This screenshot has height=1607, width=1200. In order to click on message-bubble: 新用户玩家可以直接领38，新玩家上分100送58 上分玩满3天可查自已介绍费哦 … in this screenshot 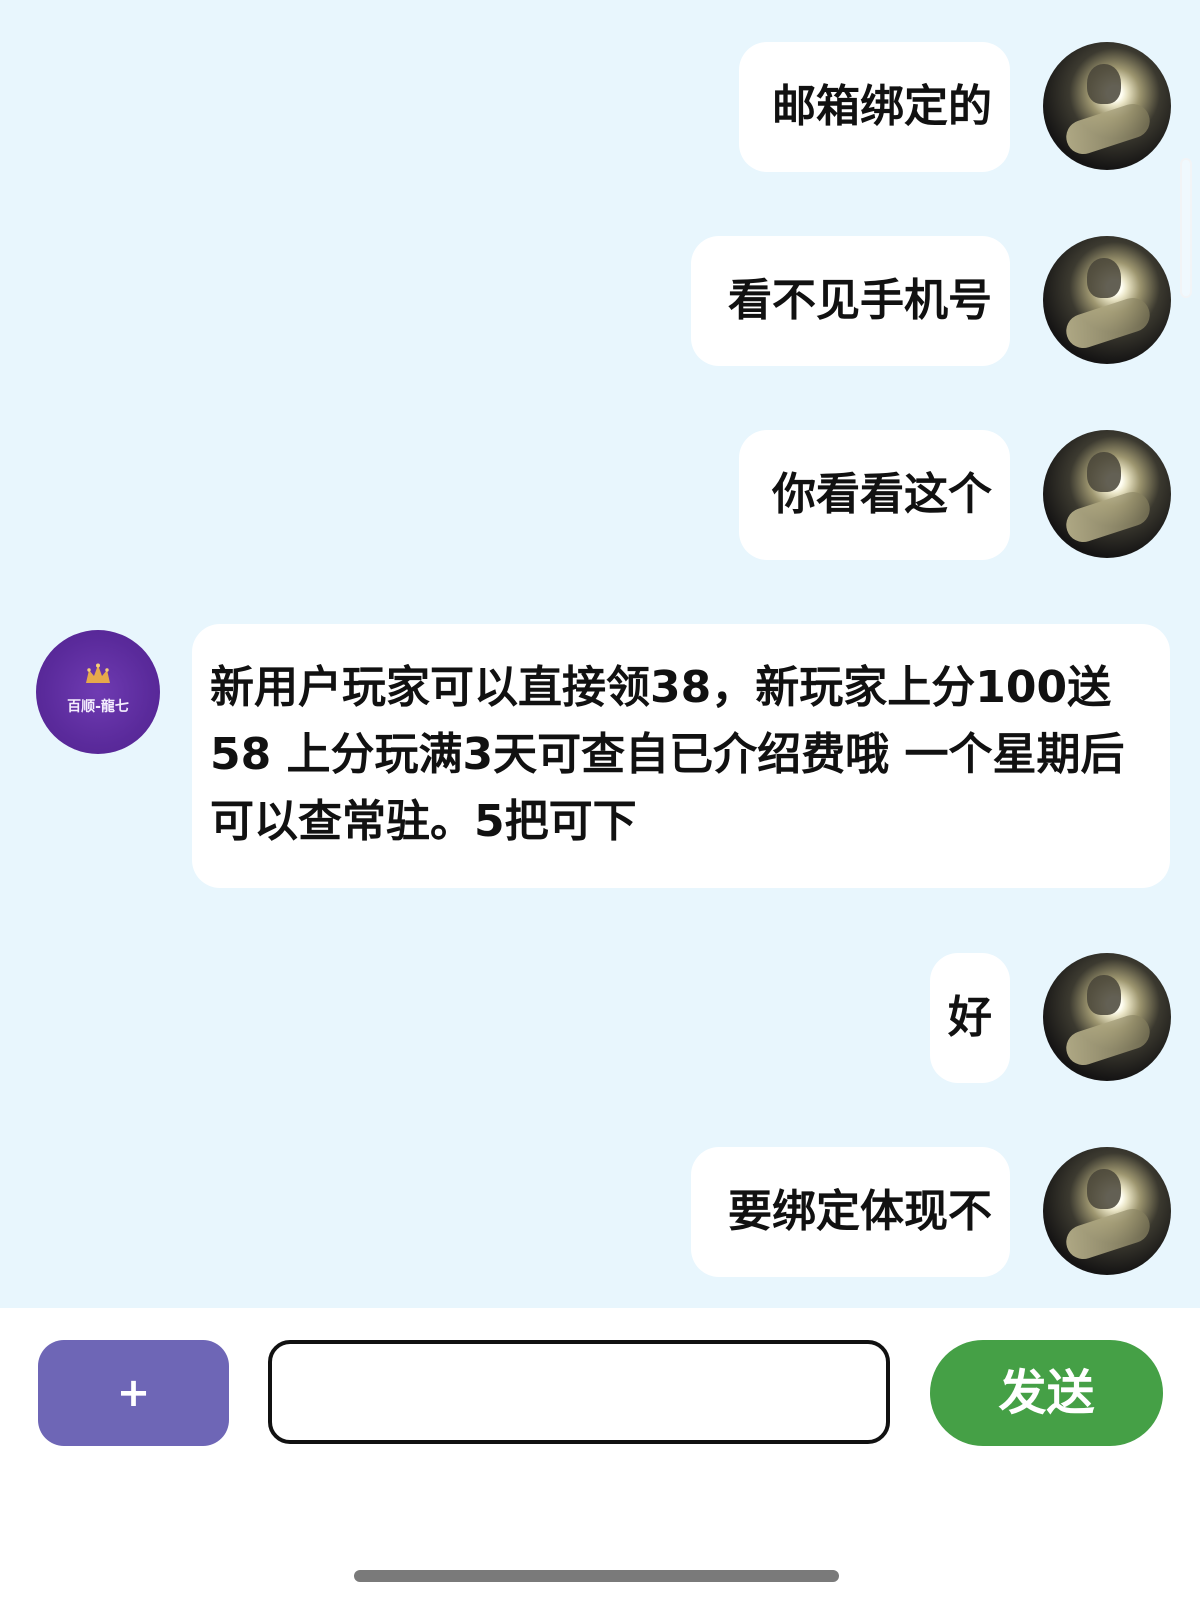, I will do `click(681, 756)`.